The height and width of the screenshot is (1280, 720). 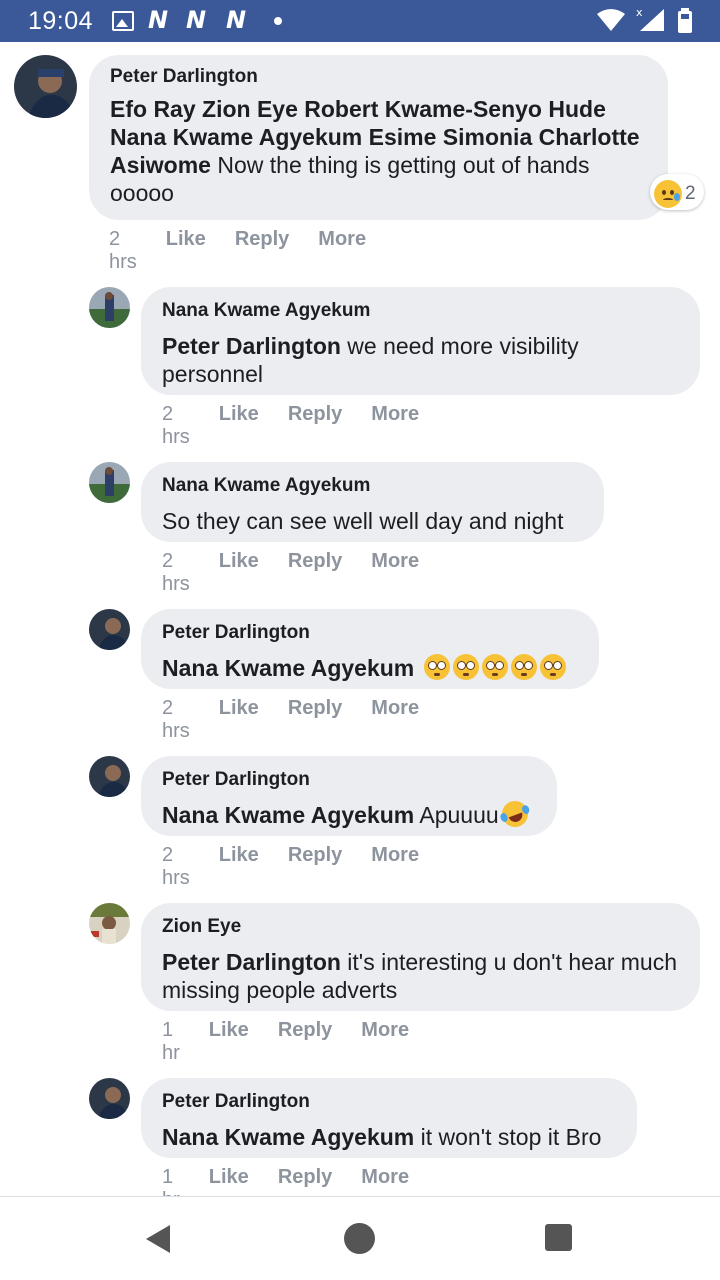 I want to click on back-icon, so click(x=158, y=1239).